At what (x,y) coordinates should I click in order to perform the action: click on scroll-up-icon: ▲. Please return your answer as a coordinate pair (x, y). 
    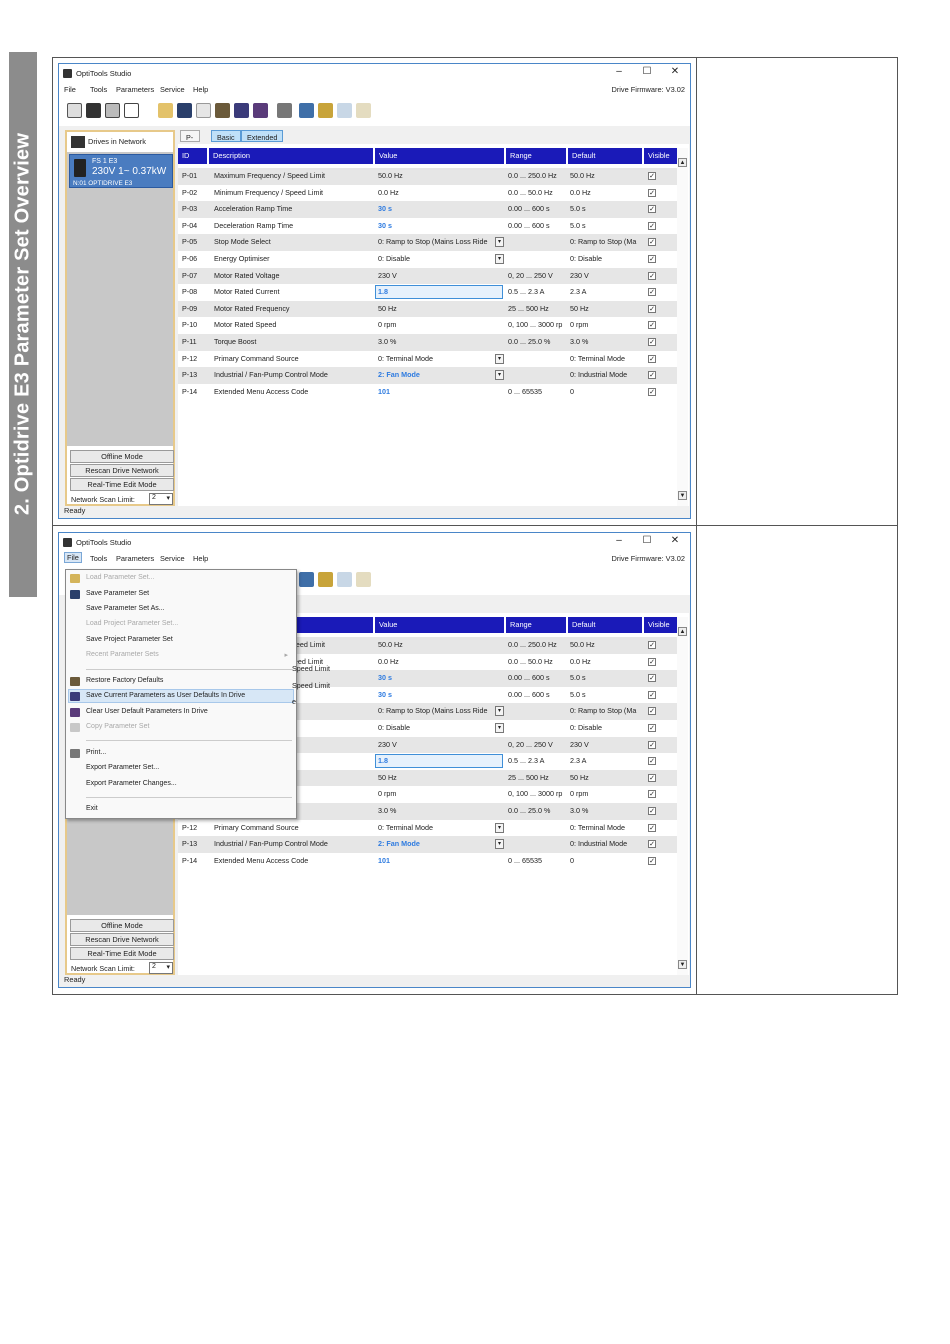
    Looking at the image, I should click on (682, 162).